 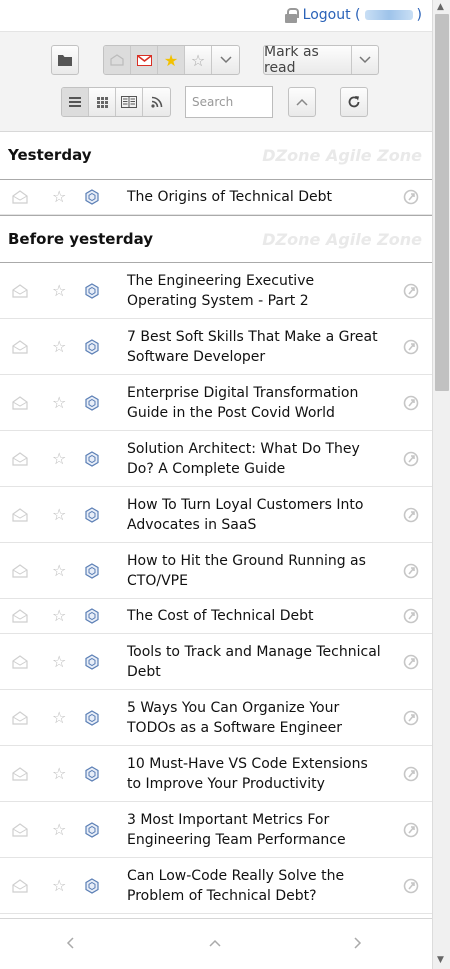 I want to click on list-item: ☆ The Cost of Technical Debt, so click(x=216, y=616).